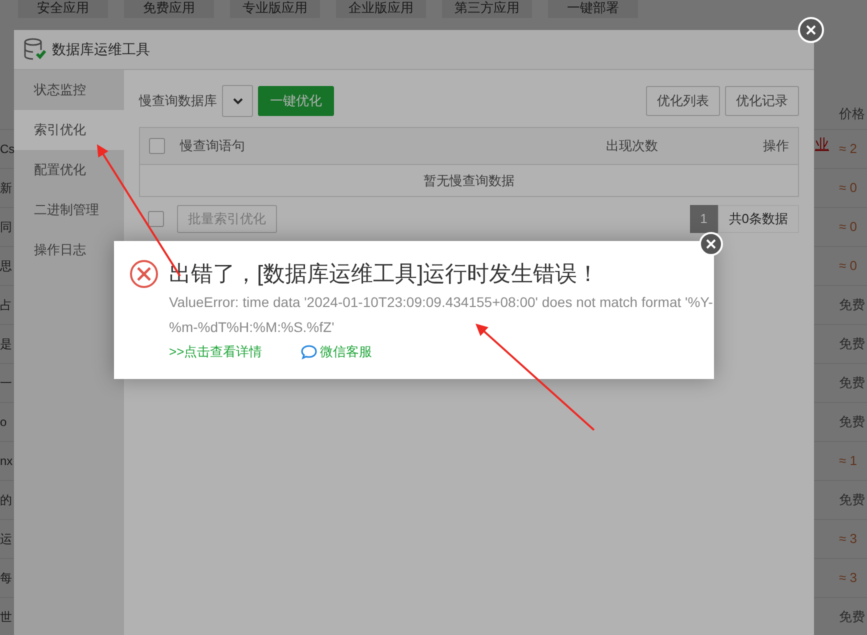 This screenshot has height=635, width=867. What do you see at coordinates (309, 352) in the screenshot?
I see `chat-bubble-icon` at bounding box center [309, 352].